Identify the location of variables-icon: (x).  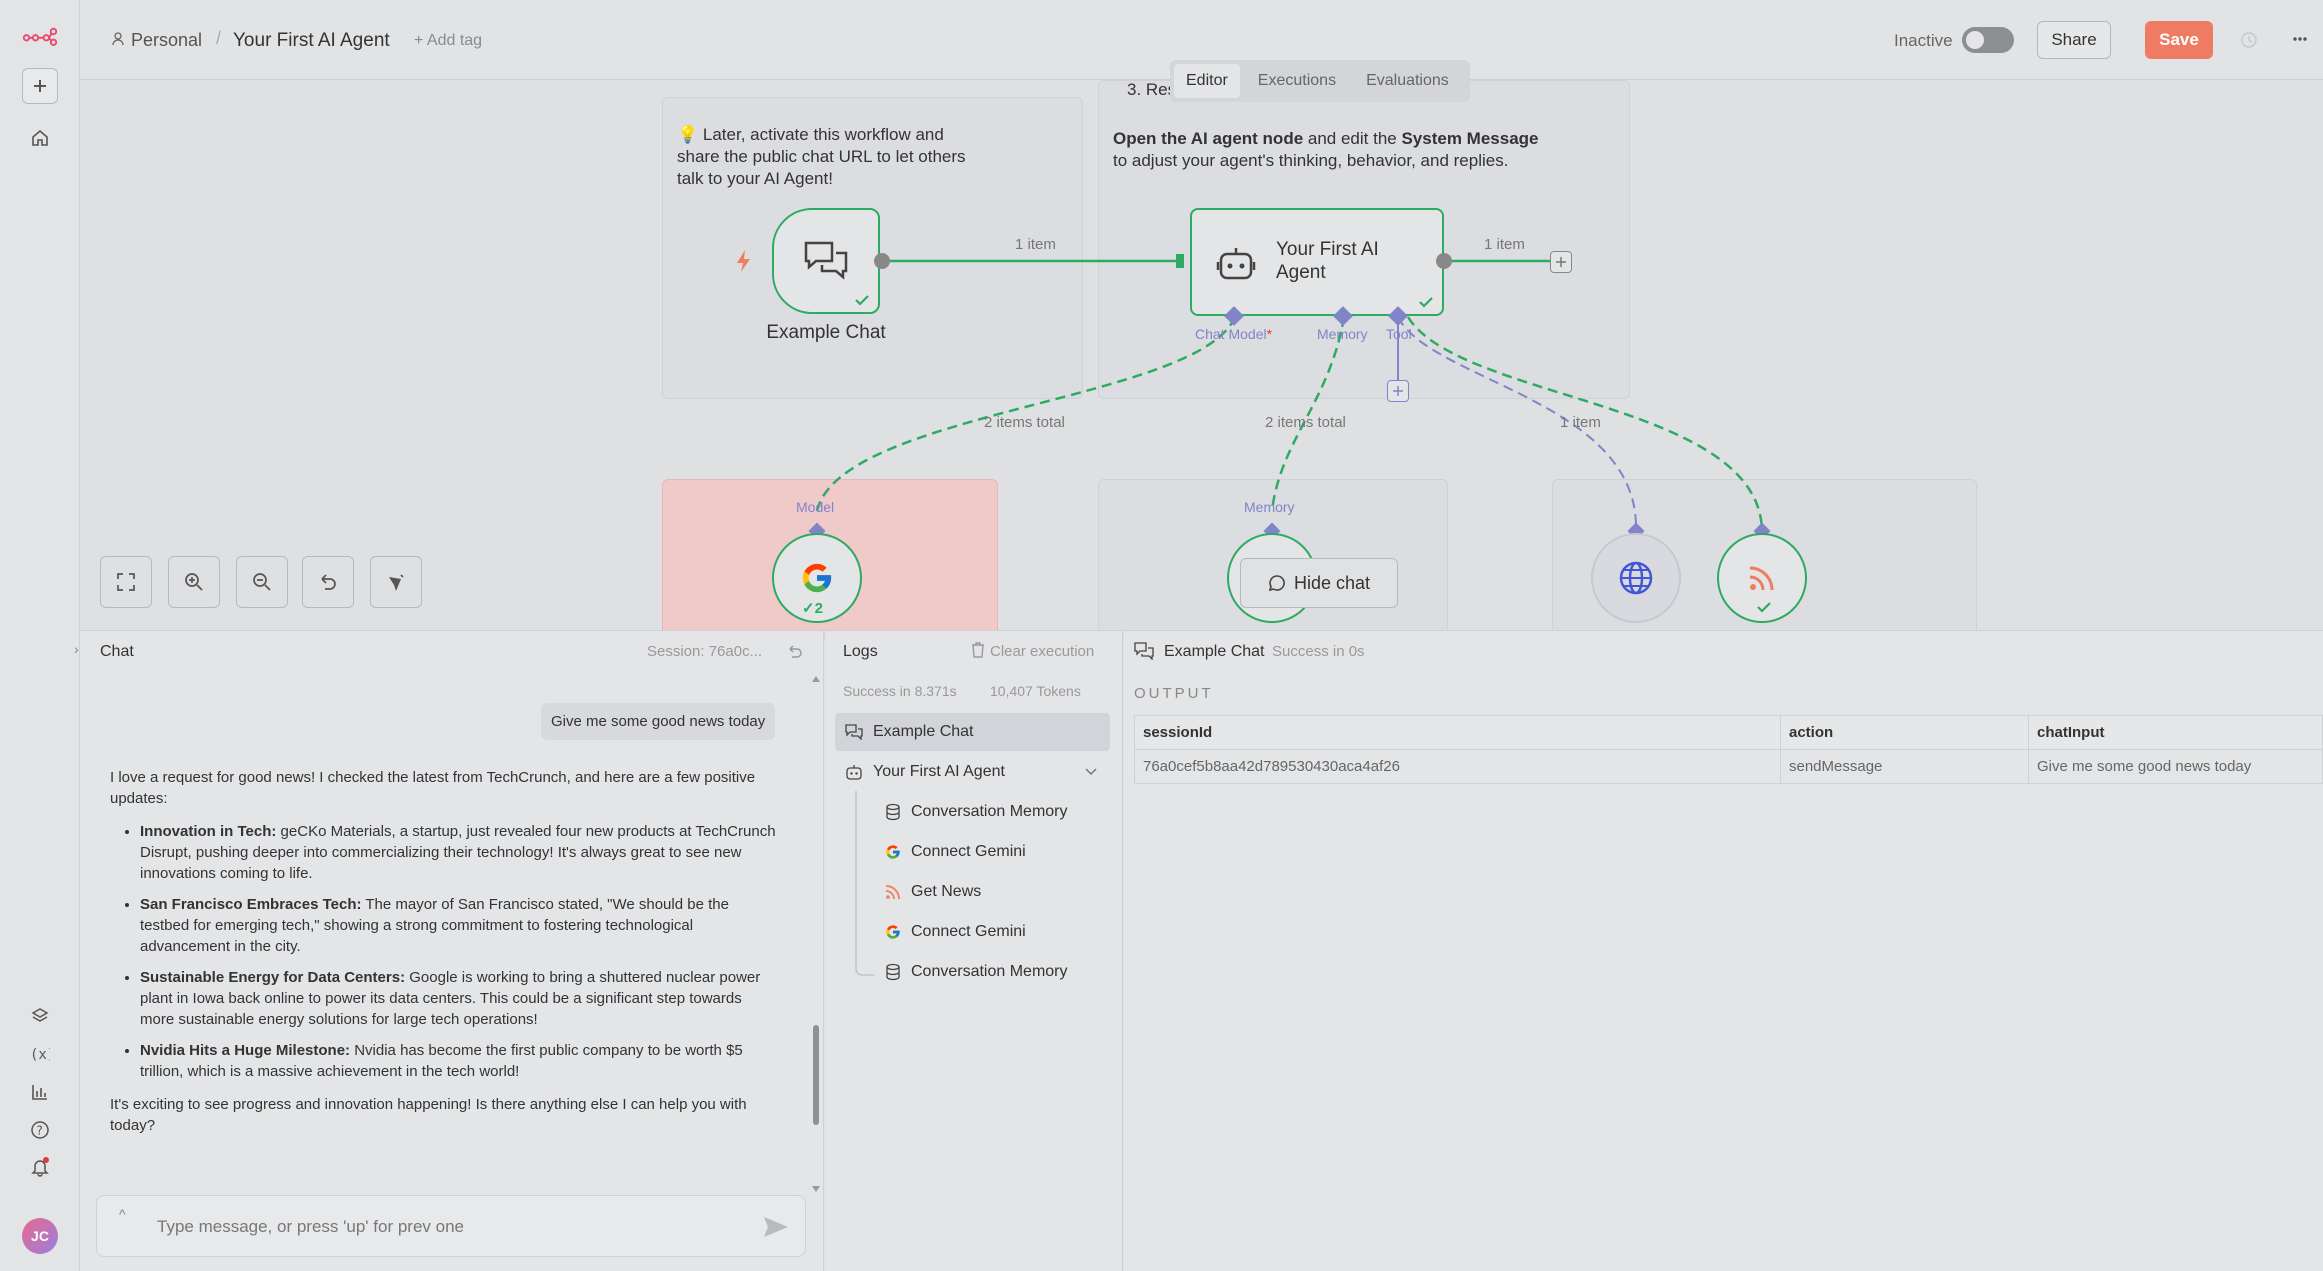
(40, 1054).